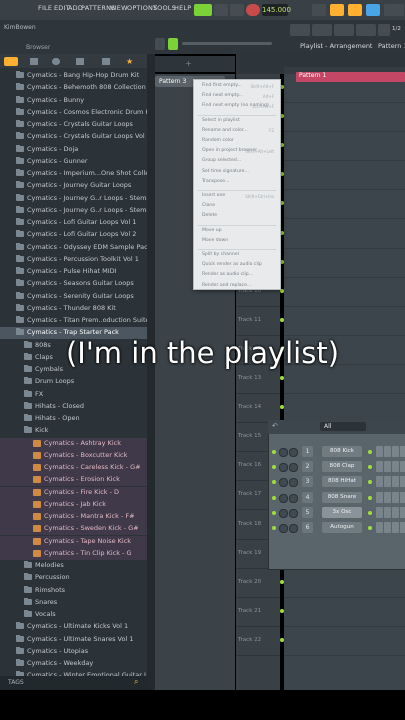 This screenshot has width=405, height=720. I want to click on browser-sample-file: Cymatics - Tape Noise Kick, so click(73, 541).